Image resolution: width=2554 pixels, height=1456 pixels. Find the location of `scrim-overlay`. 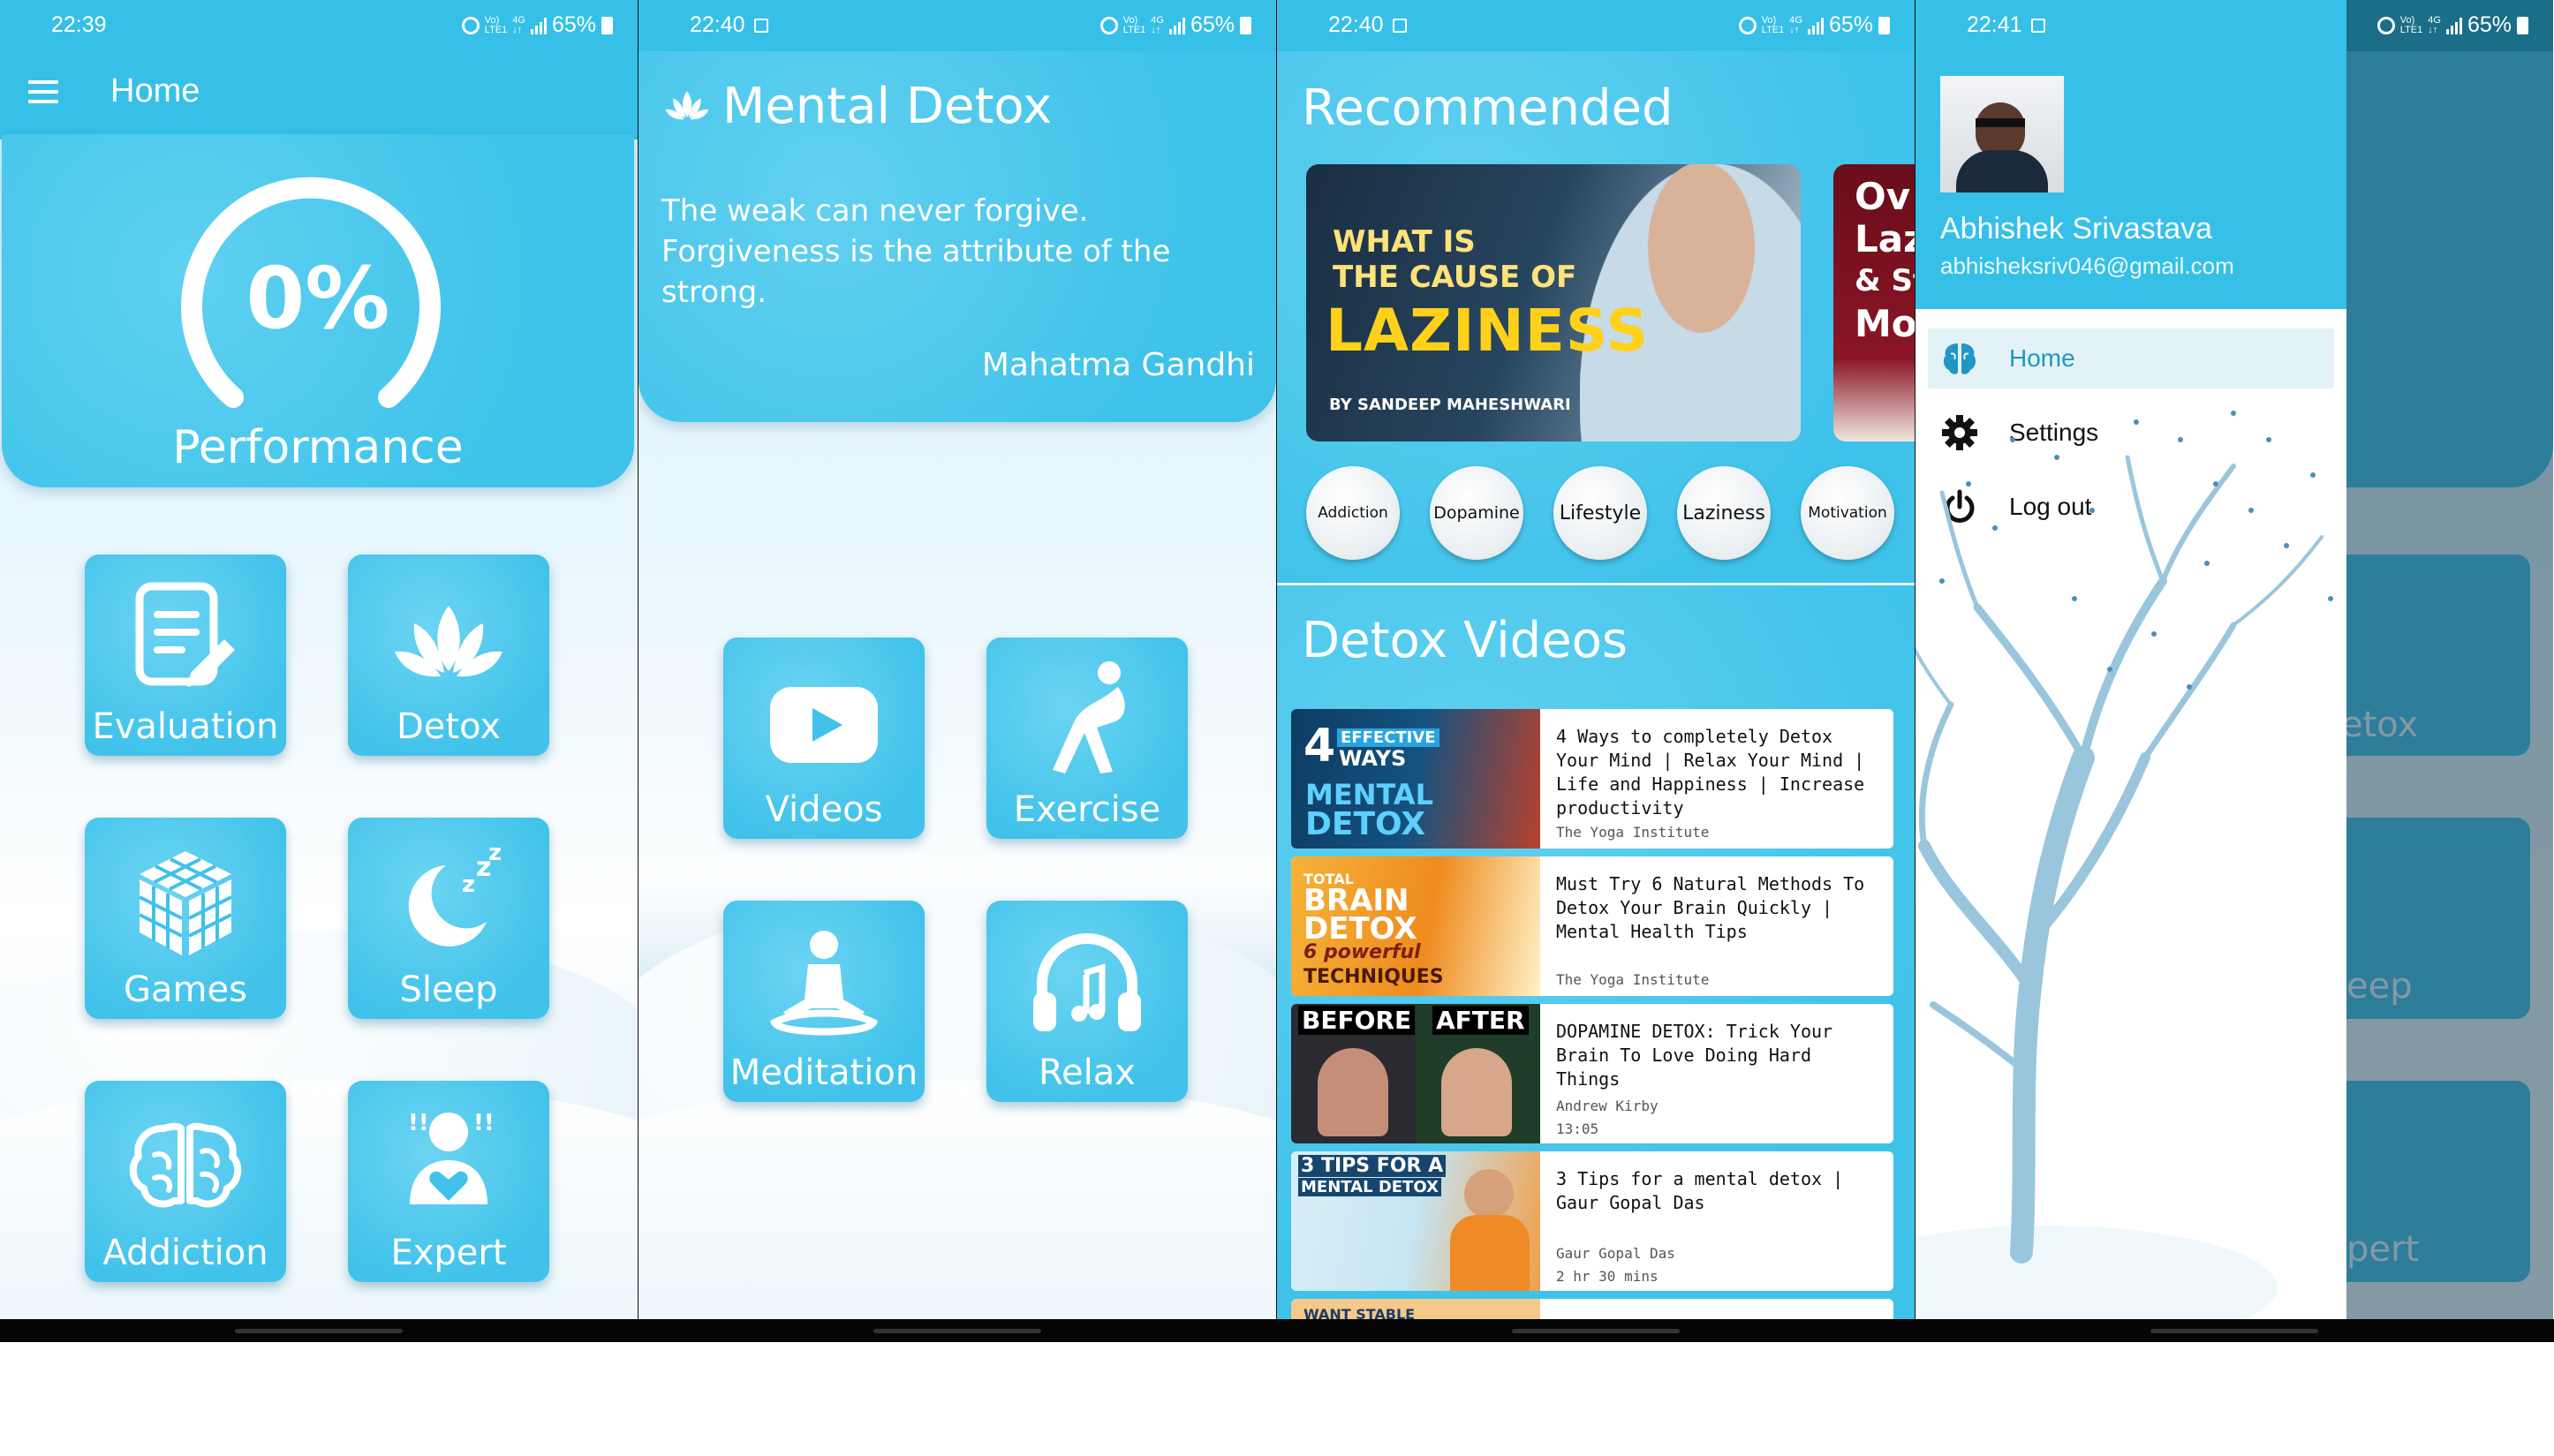

scrim-overlay is located at coordinates (2449, 659).